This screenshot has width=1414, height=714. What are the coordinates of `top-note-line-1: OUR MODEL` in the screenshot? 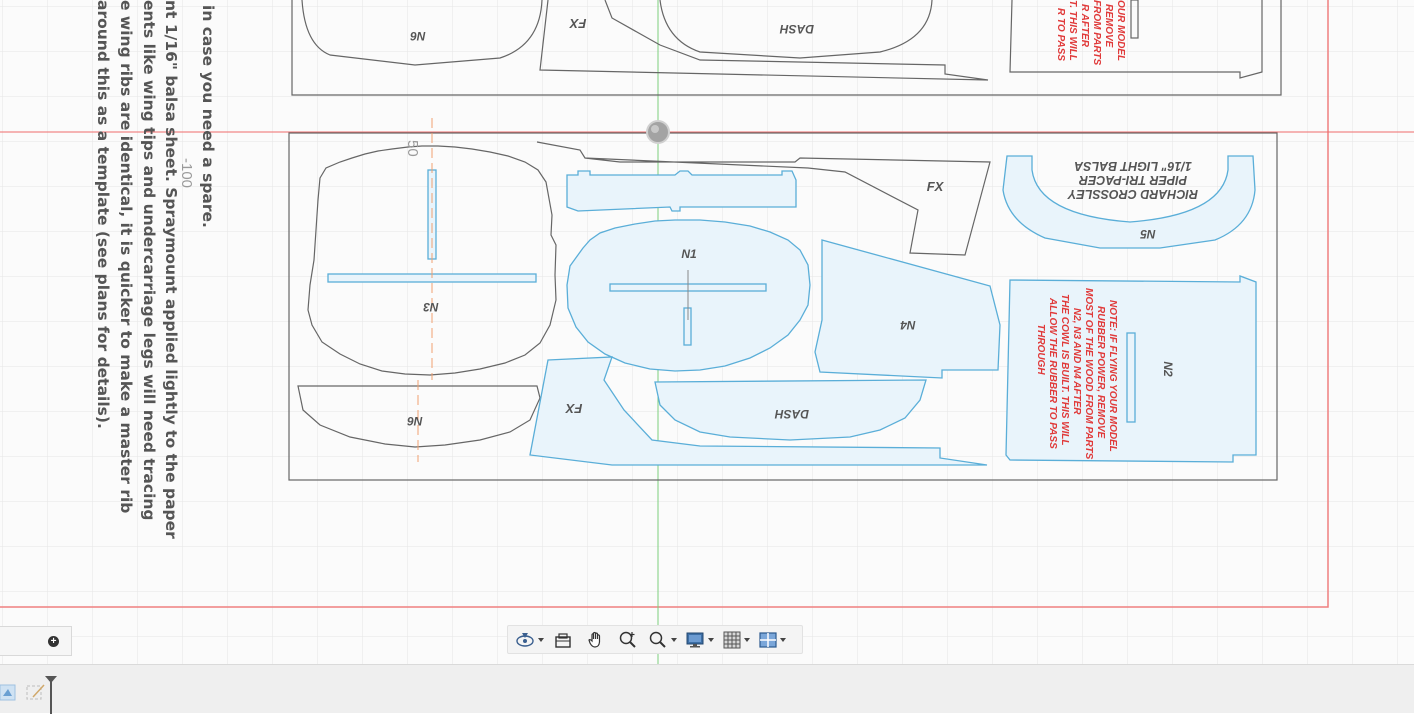 It's located at (1120, 30).